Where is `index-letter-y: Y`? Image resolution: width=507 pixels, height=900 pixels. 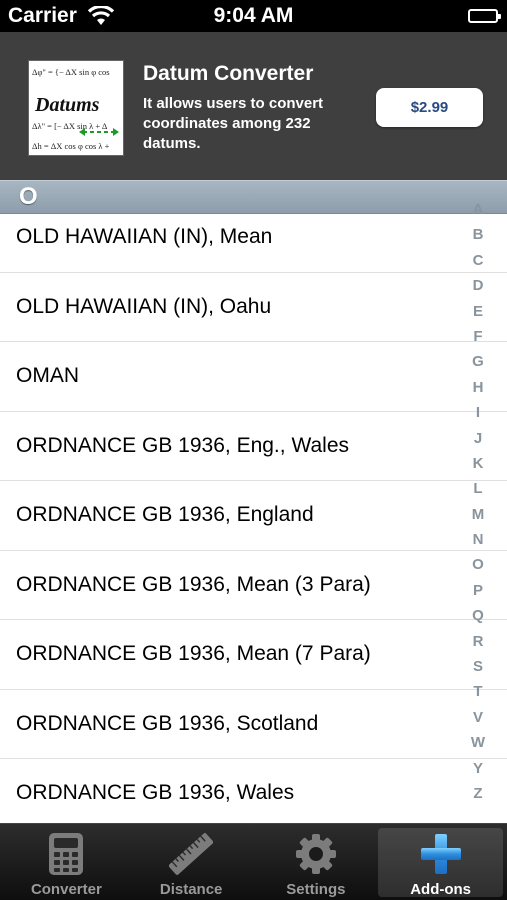
index-letter-y: Y is located at coordinates (478, 768).